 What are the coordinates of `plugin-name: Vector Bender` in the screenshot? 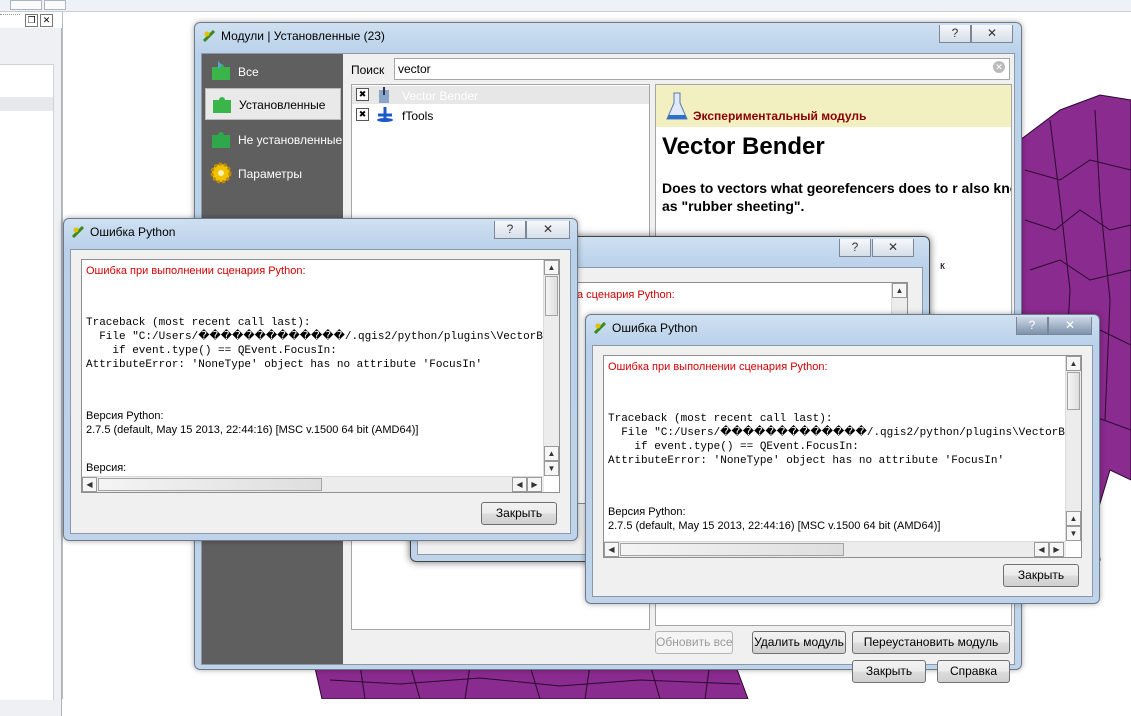 It's located at (440, 96).